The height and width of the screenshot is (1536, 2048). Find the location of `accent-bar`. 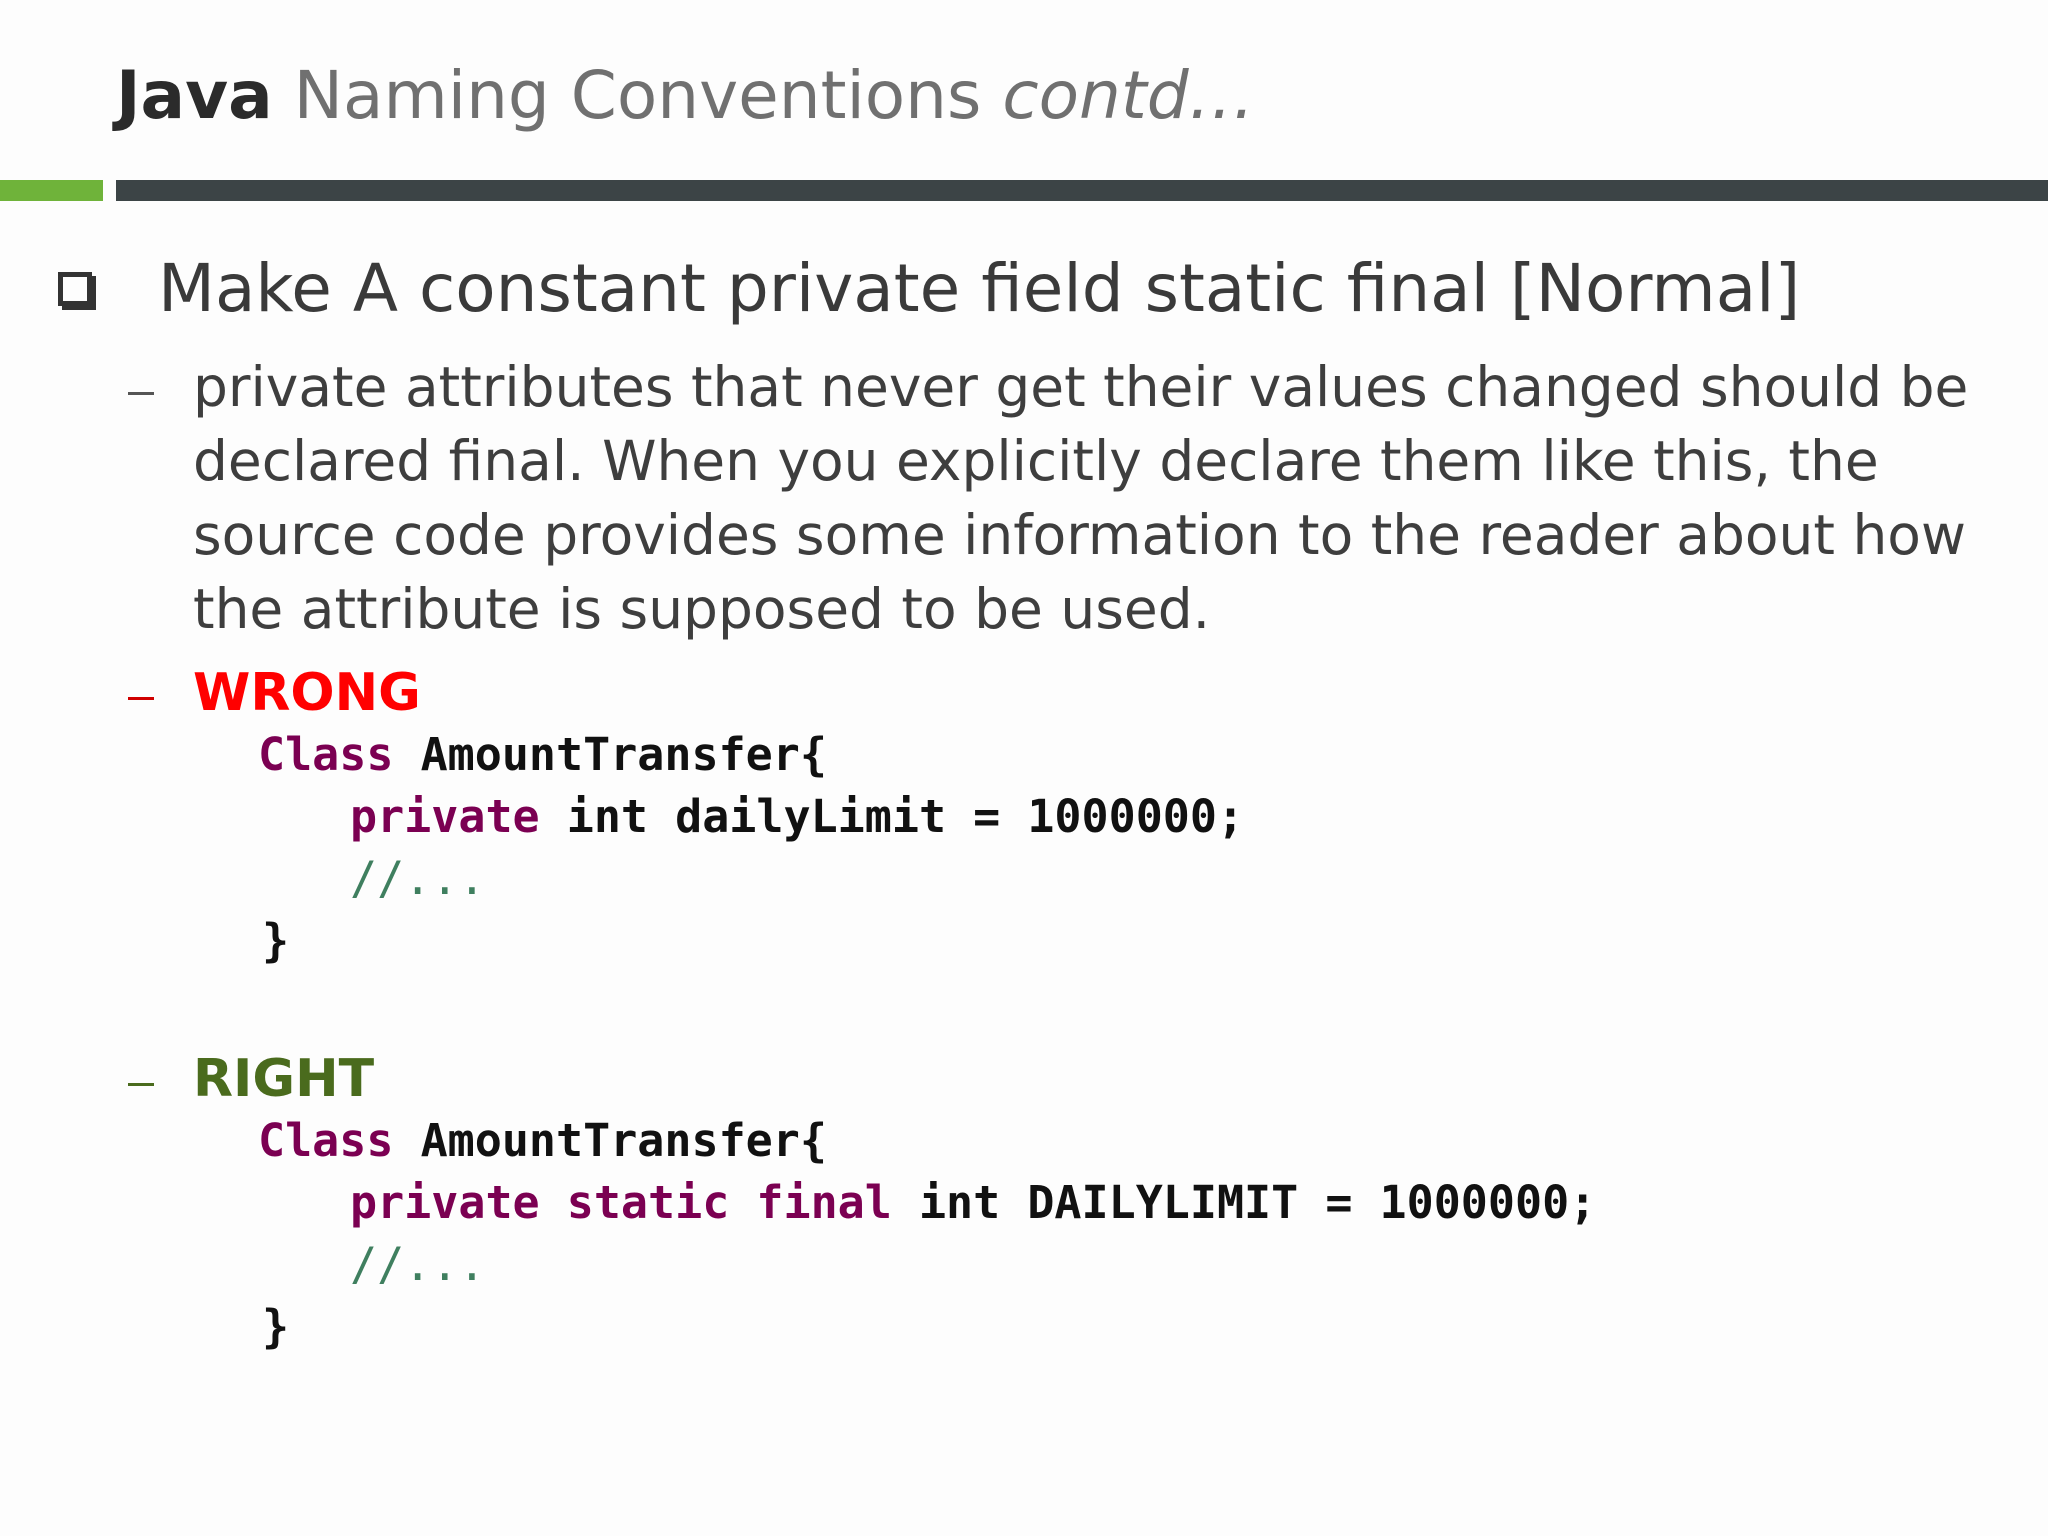

accent-bar is located at coordinates (51, 190).